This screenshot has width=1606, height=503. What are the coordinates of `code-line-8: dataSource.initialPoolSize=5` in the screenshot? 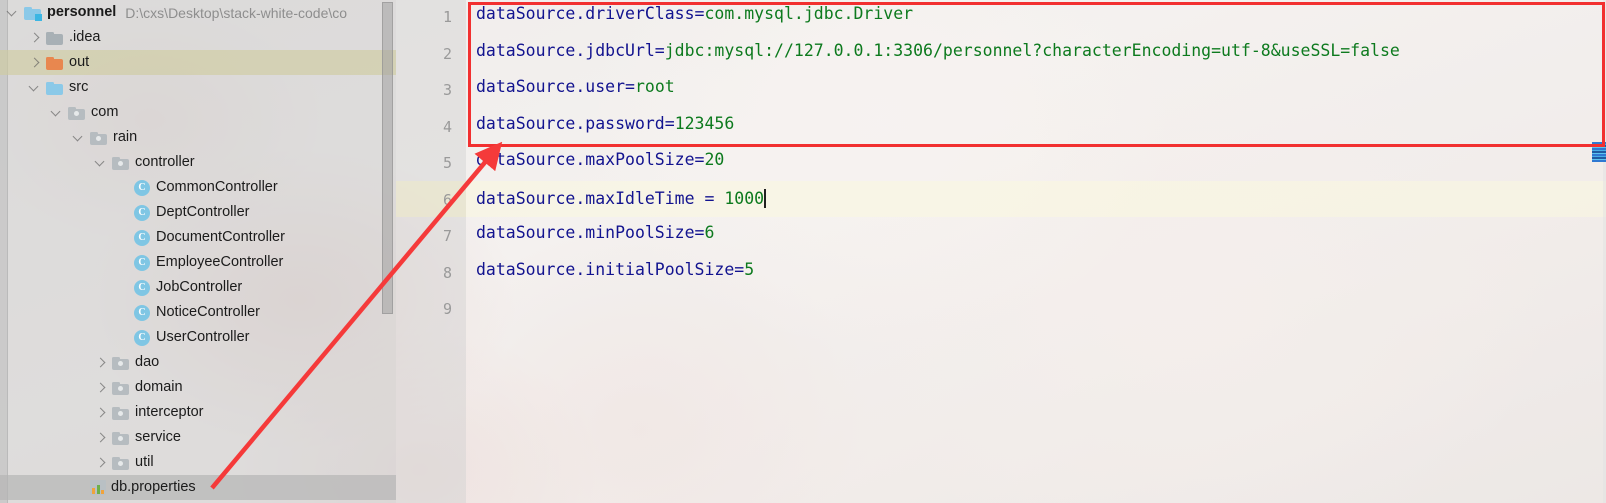 It's located at (615, 269).